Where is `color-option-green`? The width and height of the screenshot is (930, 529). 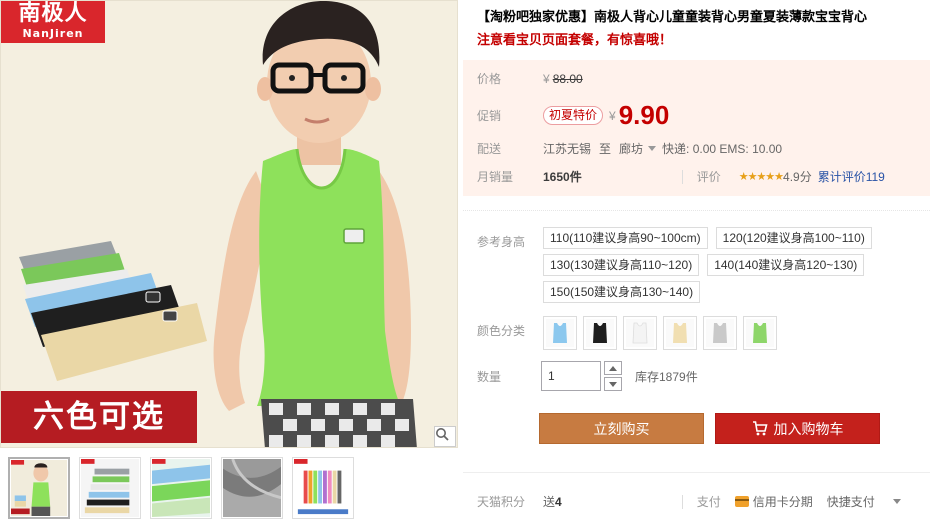
color-option-green is located at coordinates (760, 333).